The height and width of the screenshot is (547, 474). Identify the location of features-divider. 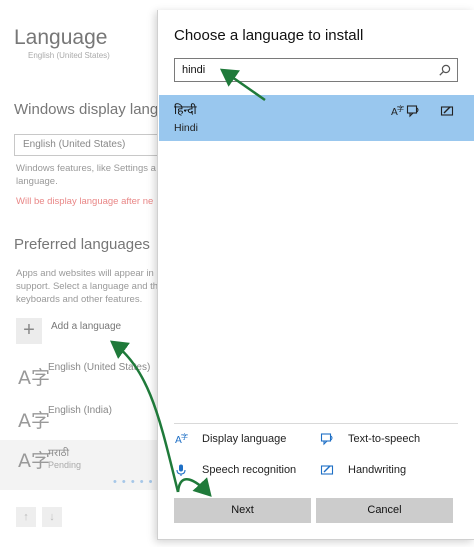
(316, 423).